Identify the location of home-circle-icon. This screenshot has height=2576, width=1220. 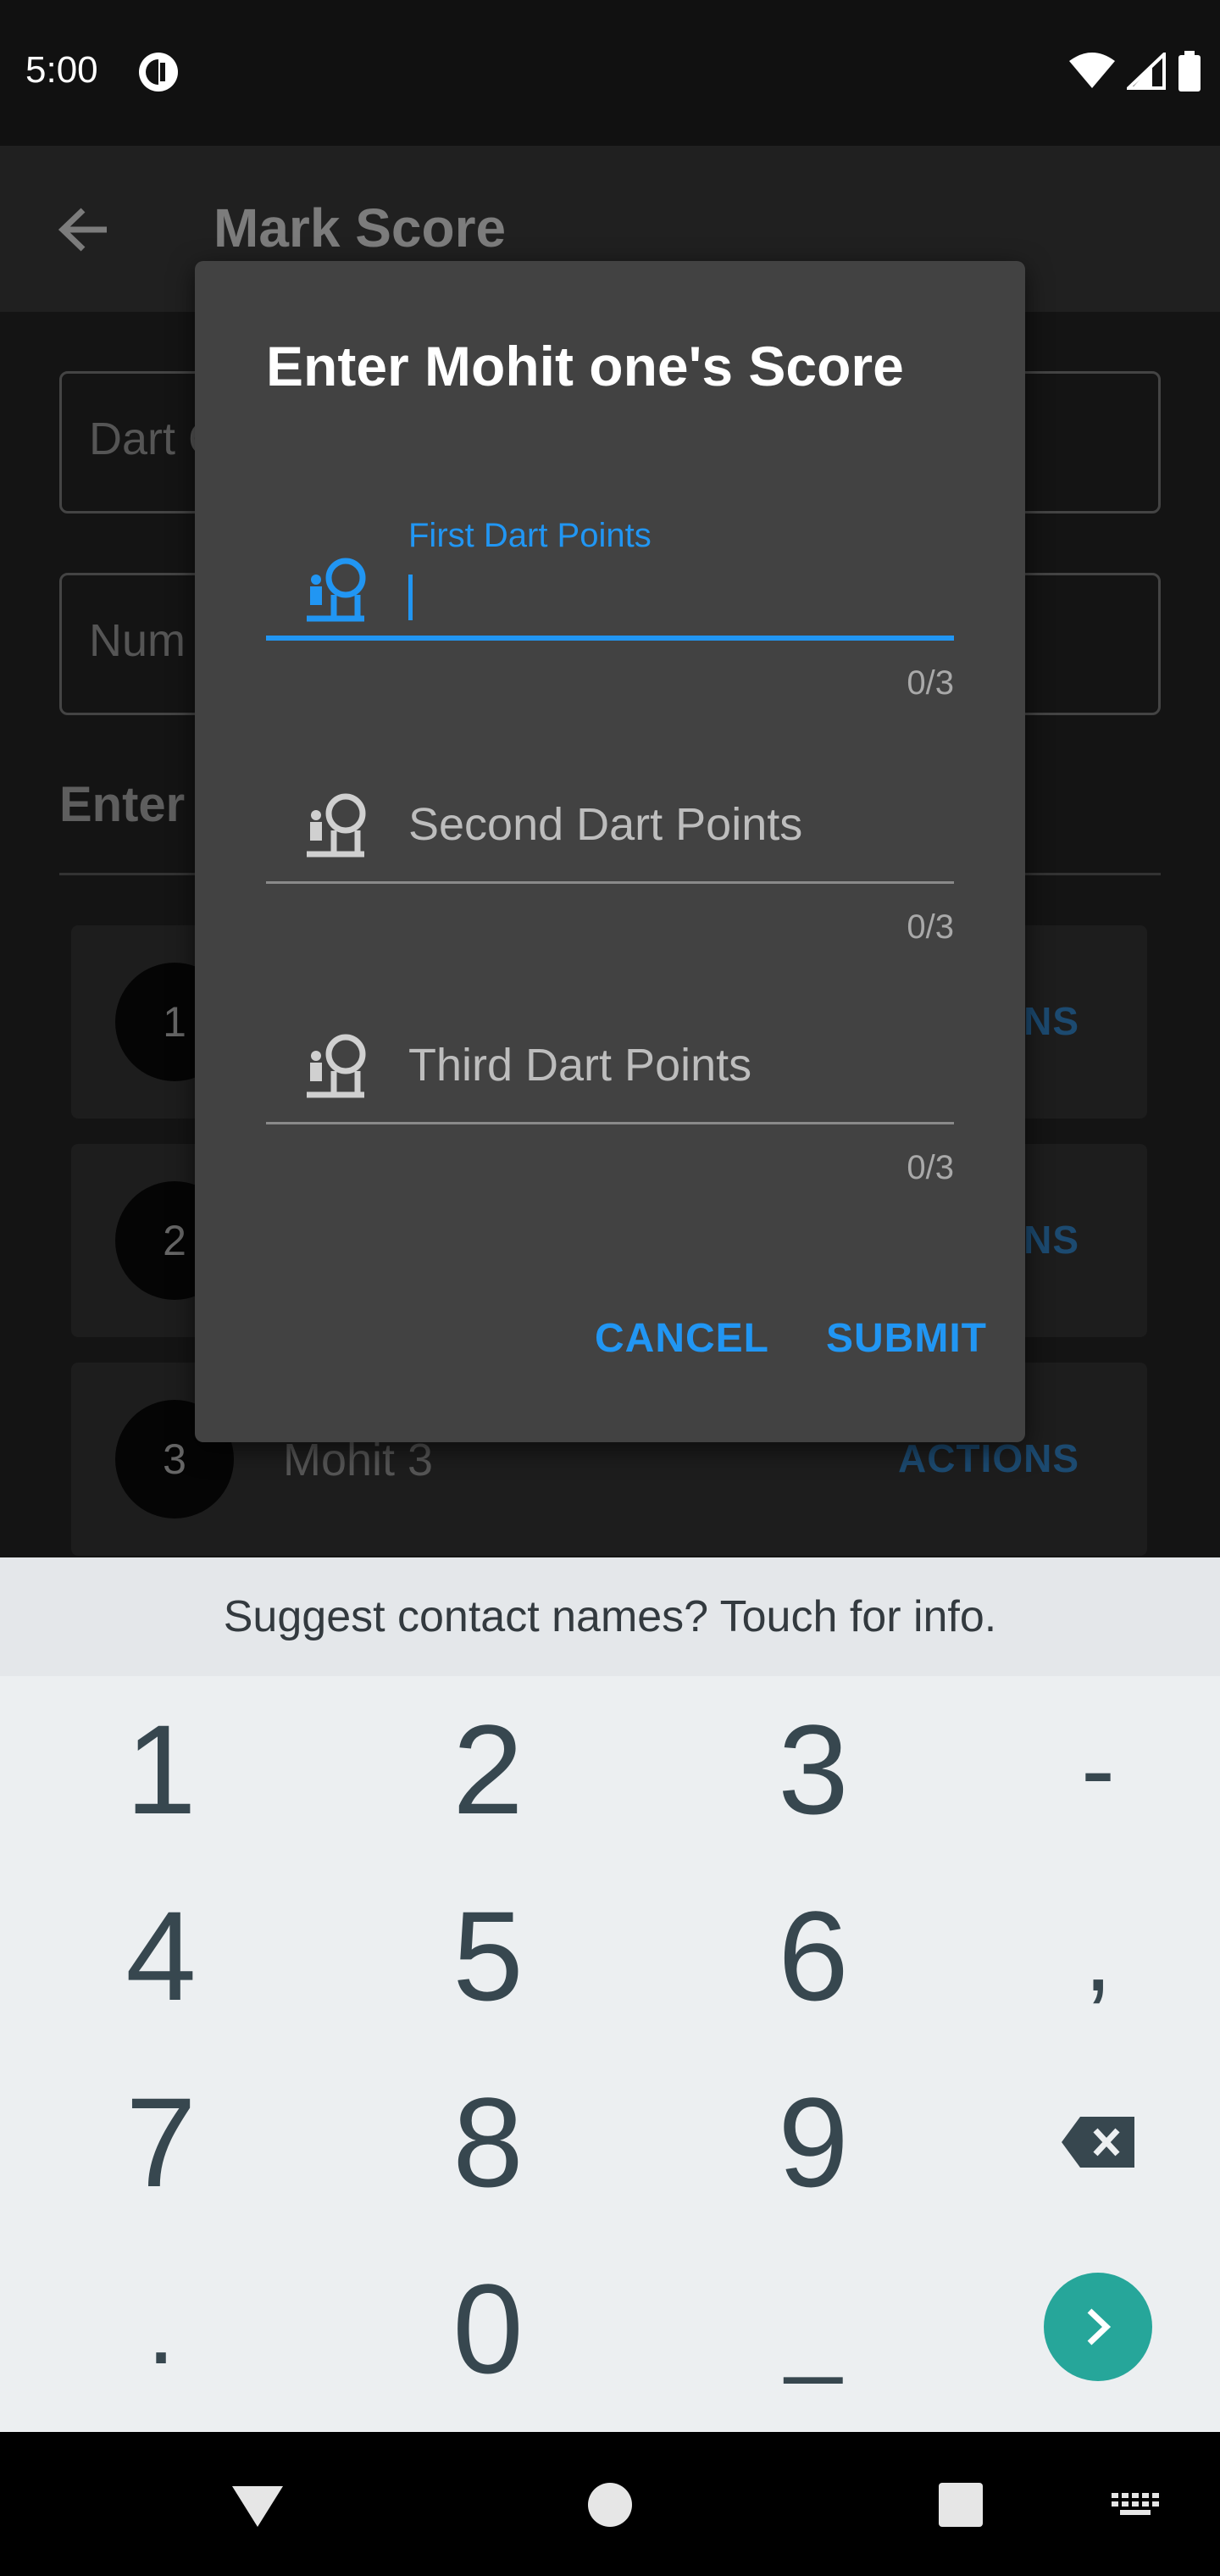
(610, 2505).